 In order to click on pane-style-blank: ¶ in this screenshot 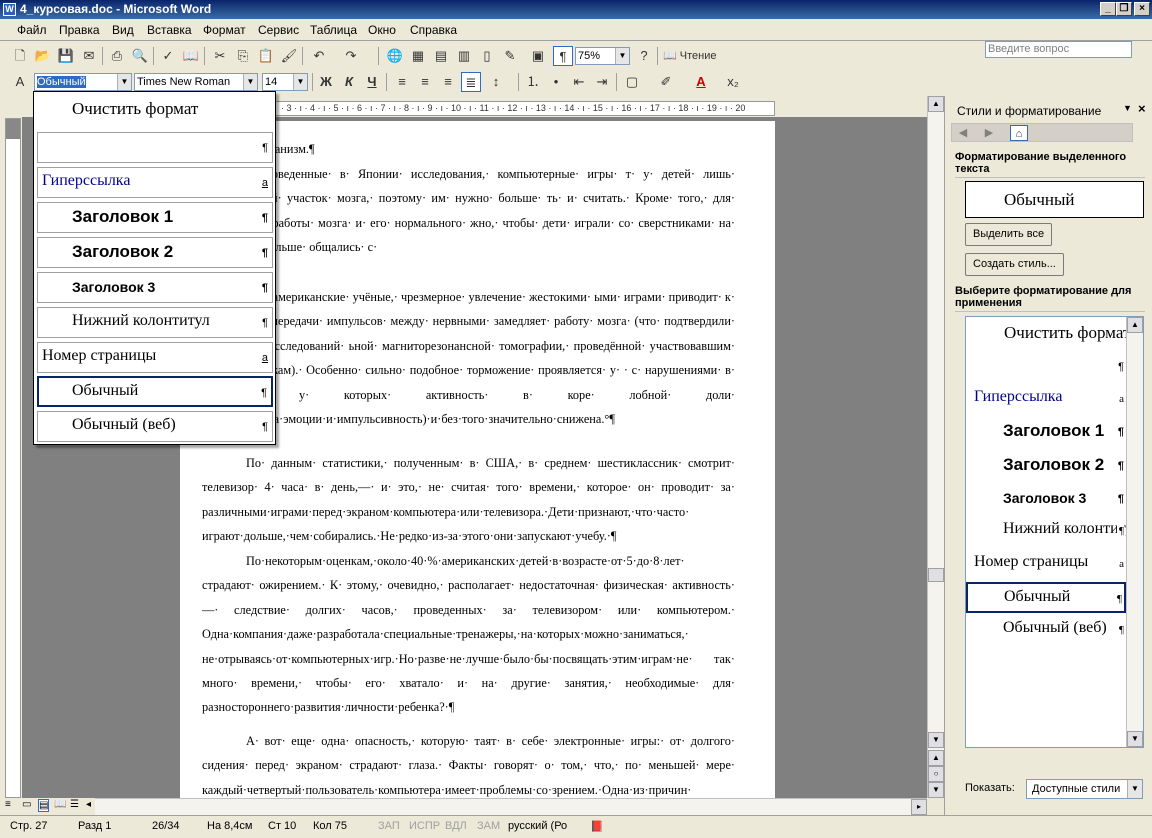, I will do `click(1046, 367)`.